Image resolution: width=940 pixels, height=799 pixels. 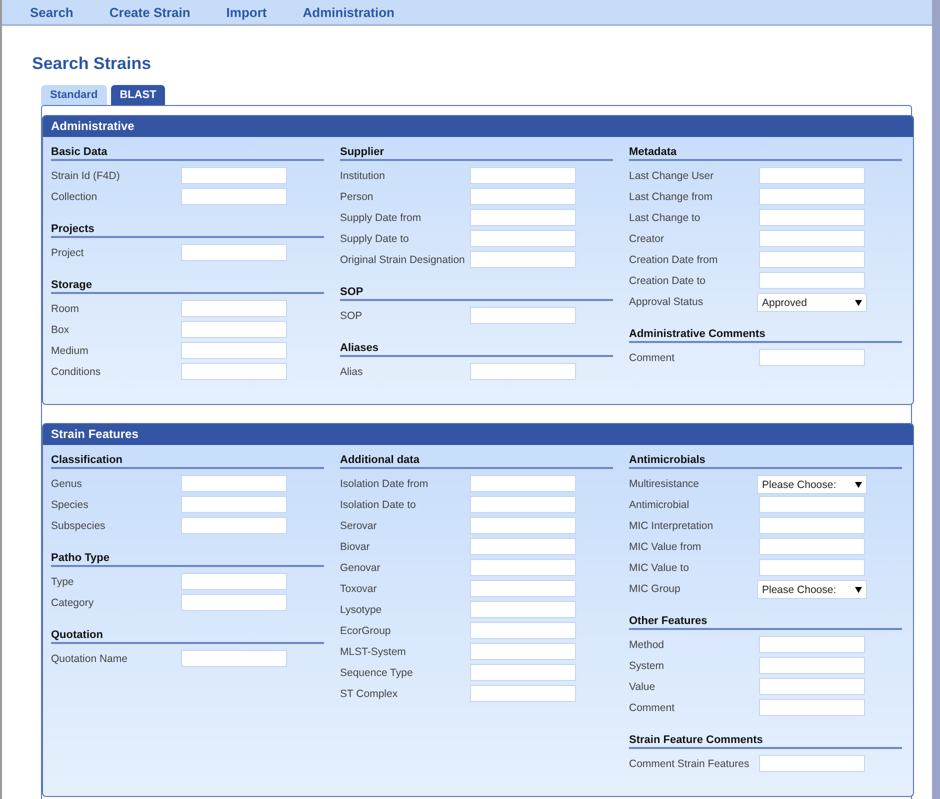 What do you see at coordinates (352, 315) in the screenshot?
I see `field-label: SOP` at bounding box center [352, 315].